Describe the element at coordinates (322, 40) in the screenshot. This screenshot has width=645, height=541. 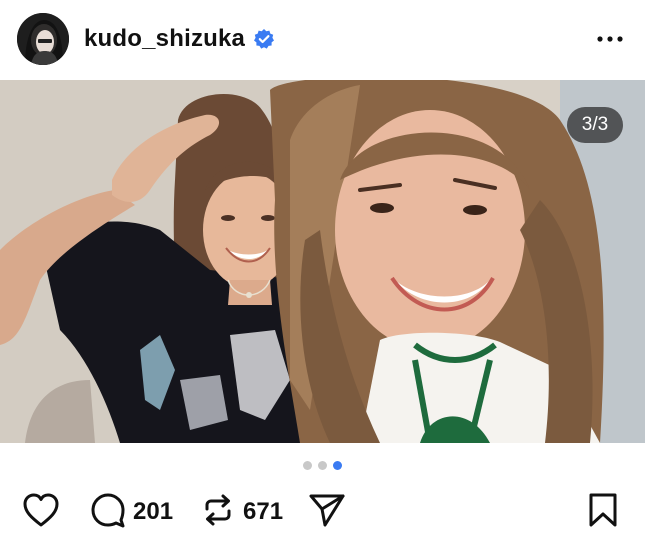
I see `post-header: kudo_shizuka` at that location.